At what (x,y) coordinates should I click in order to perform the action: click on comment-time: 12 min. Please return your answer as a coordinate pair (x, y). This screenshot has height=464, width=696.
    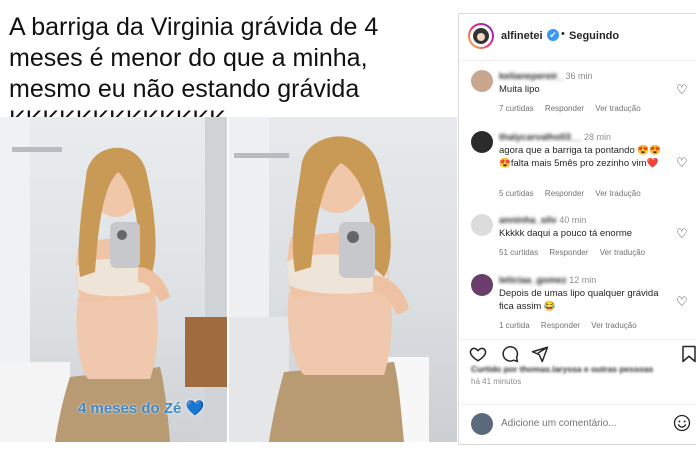
    Looking at the image, I should click on (583, 280).